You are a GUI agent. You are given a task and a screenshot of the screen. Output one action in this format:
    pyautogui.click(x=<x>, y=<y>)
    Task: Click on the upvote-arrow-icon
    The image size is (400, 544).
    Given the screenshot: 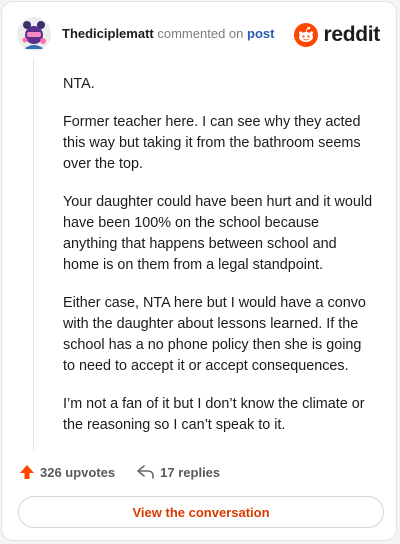 What is the action you would take?
    pyautogui.click(x=27, y=472)
    